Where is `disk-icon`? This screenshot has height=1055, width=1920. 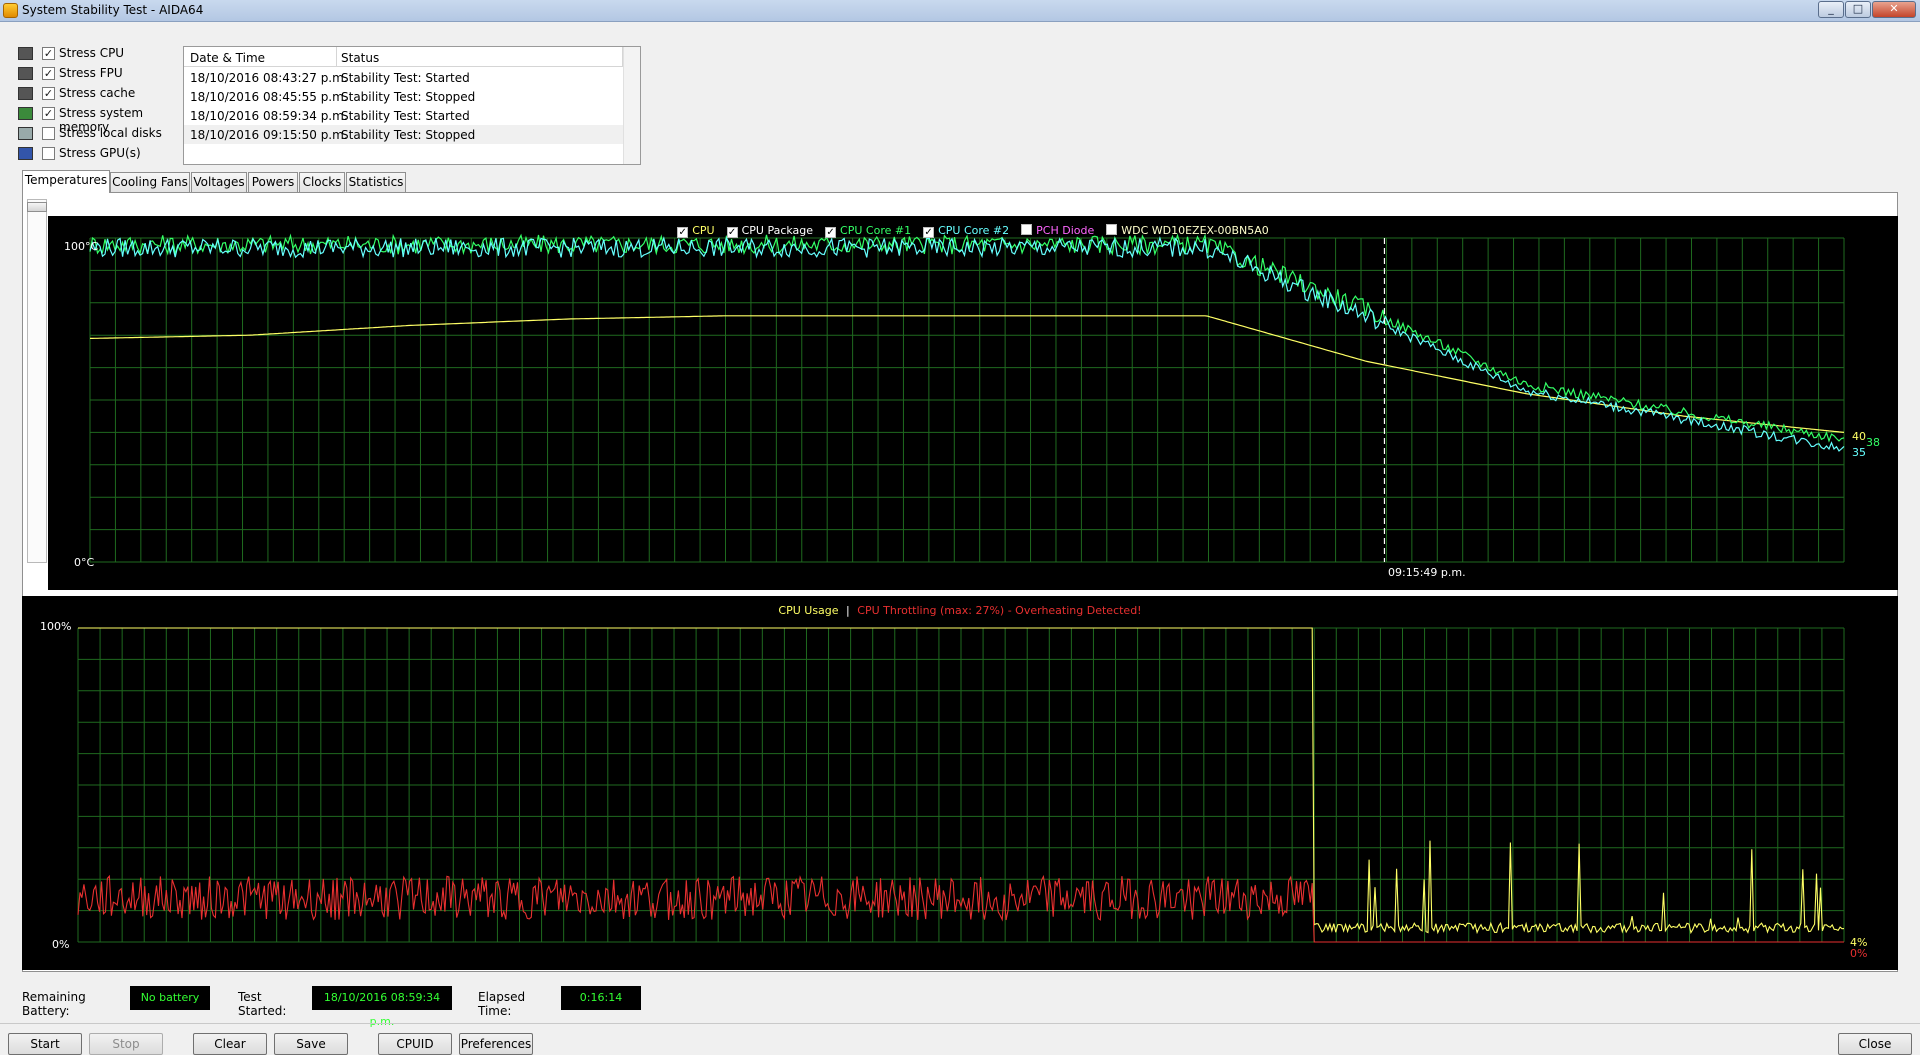
disk-icon is located at coordinates (25, 133).